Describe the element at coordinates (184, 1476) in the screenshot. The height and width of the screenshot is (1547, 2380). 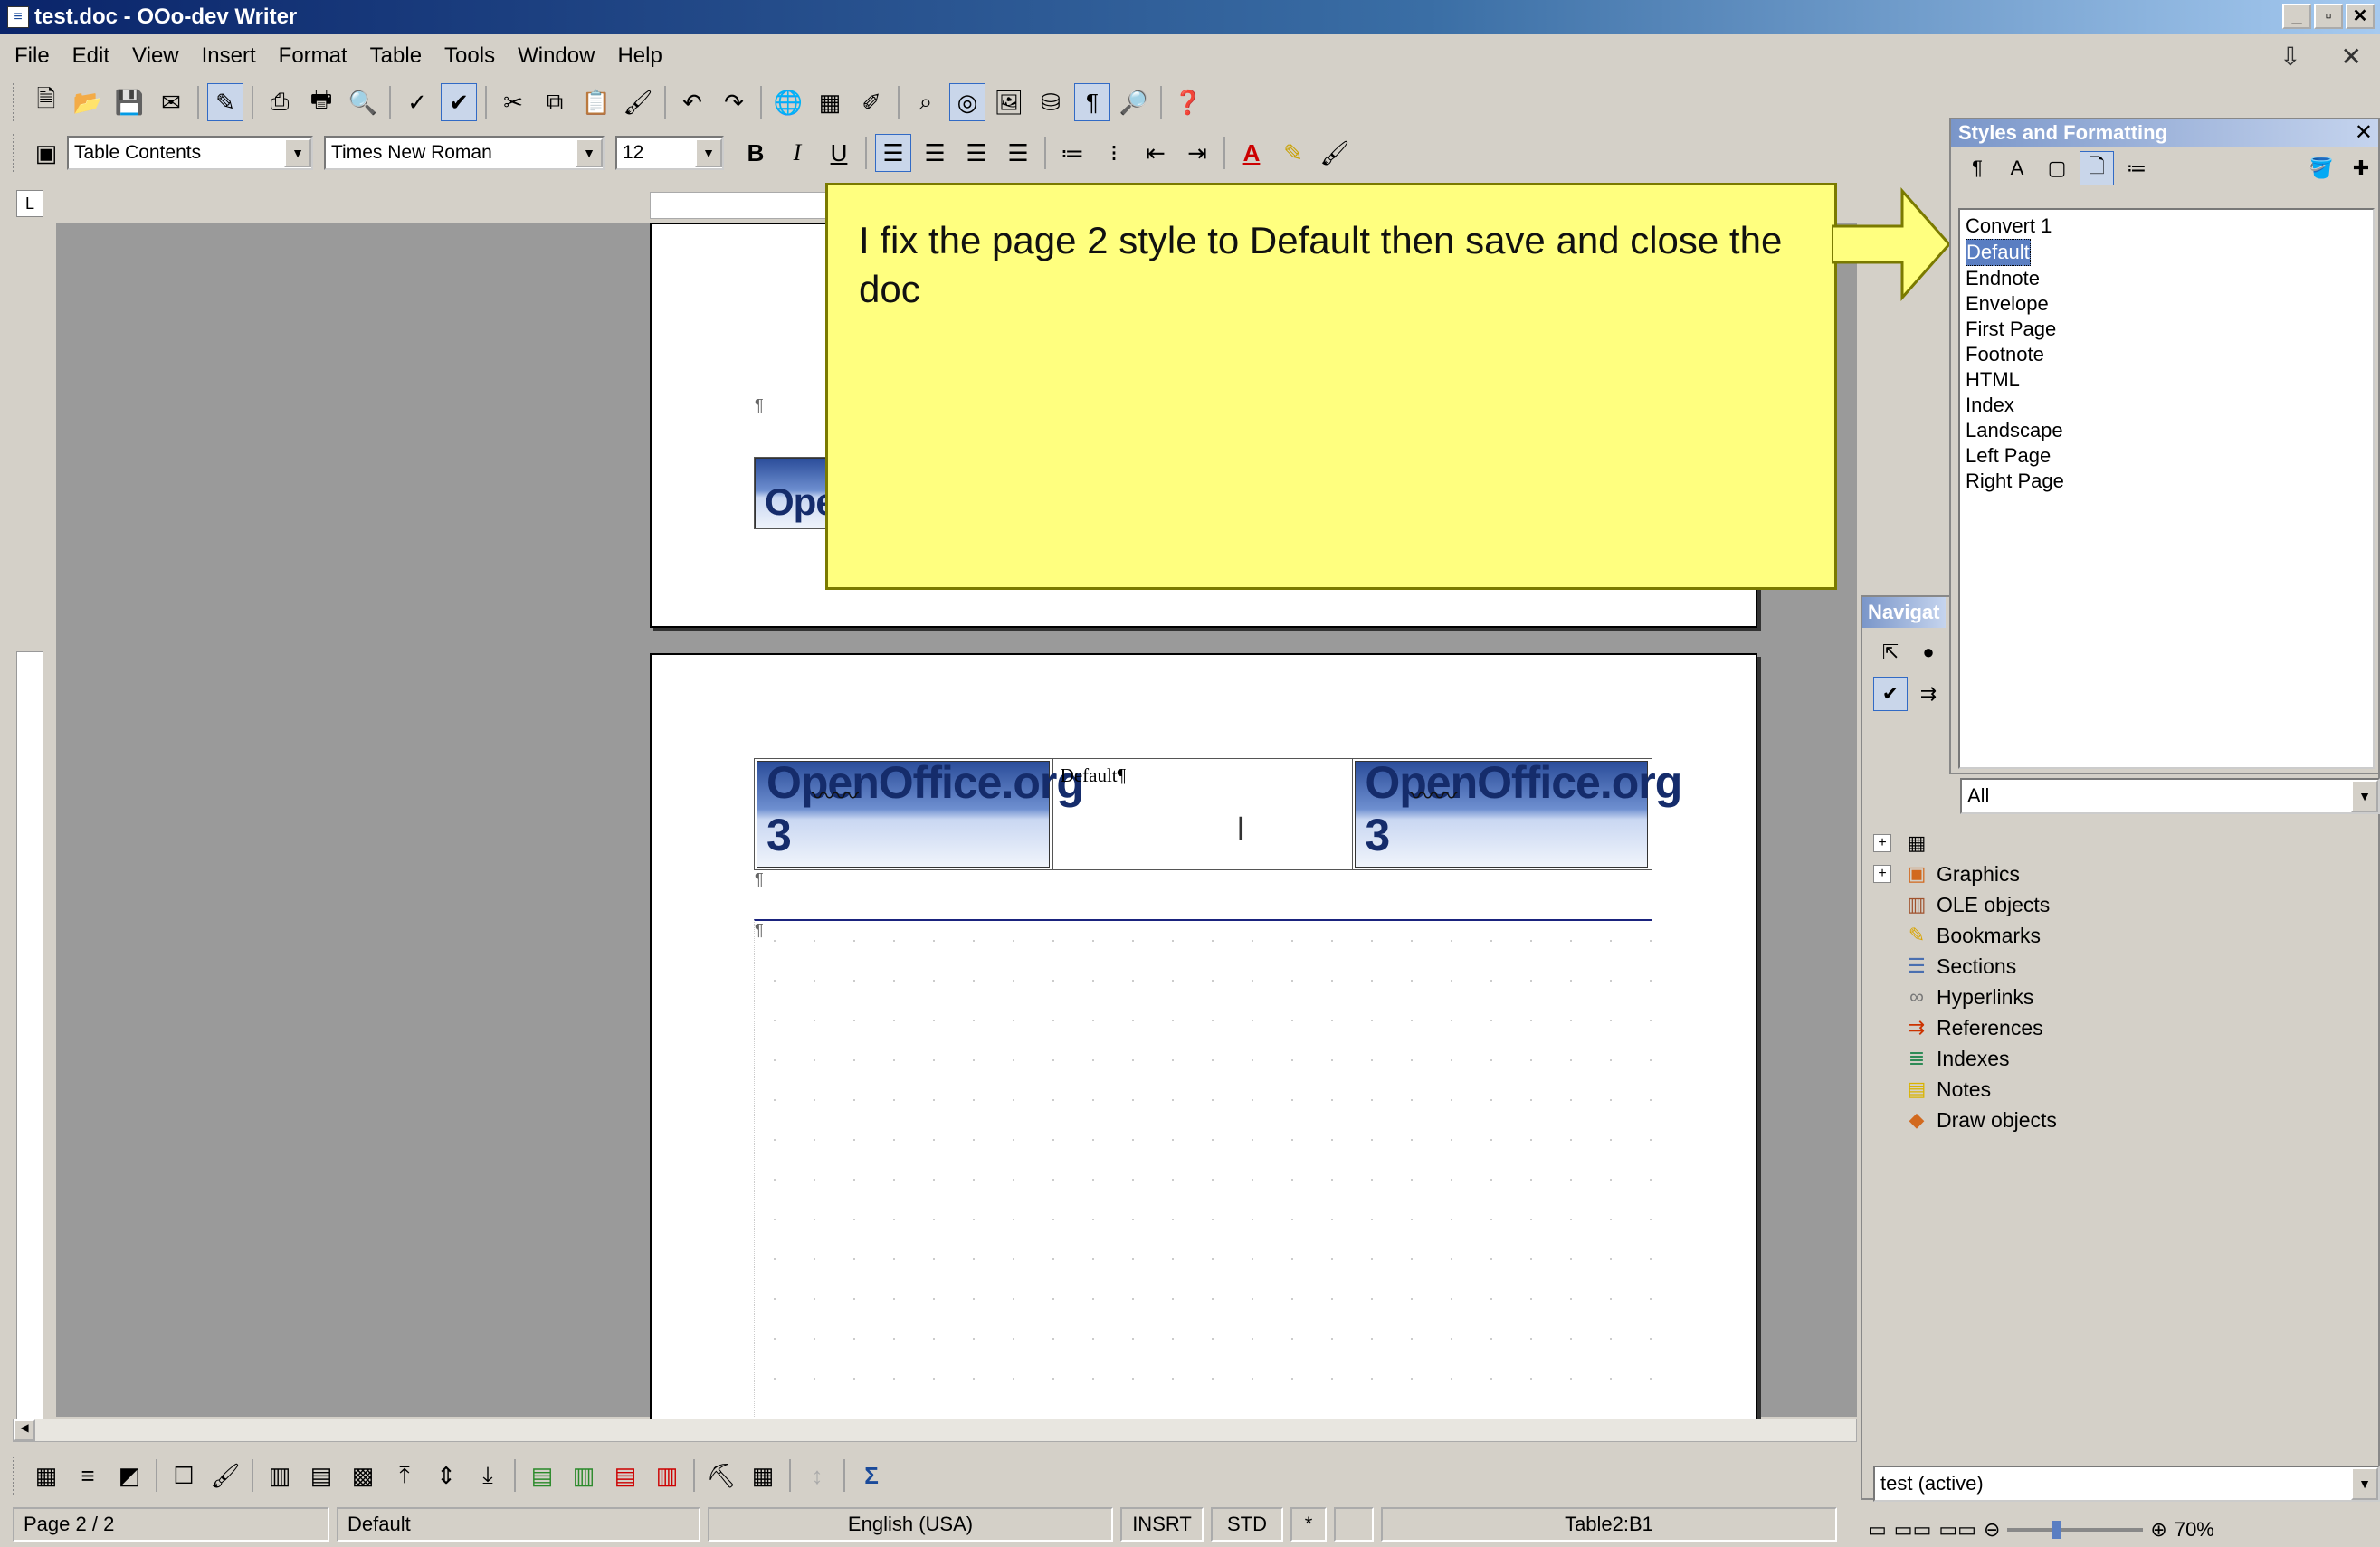
I see `borders-icon: ☐` at that location.